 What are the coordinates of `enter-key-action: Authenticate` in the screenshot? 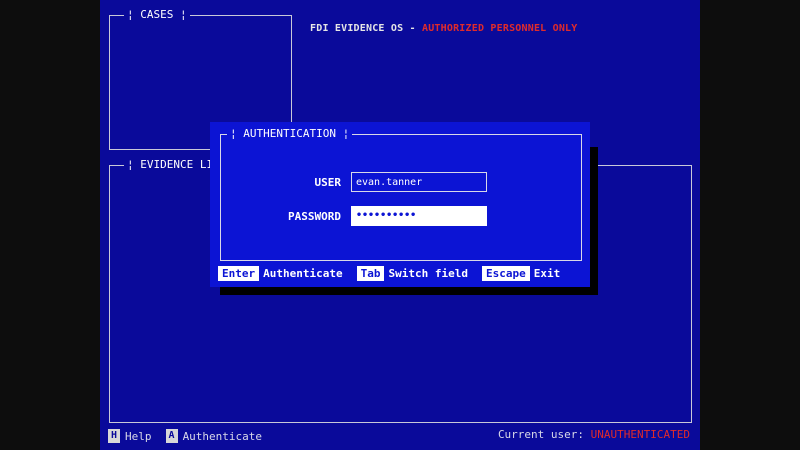 It's located at (303, 273).